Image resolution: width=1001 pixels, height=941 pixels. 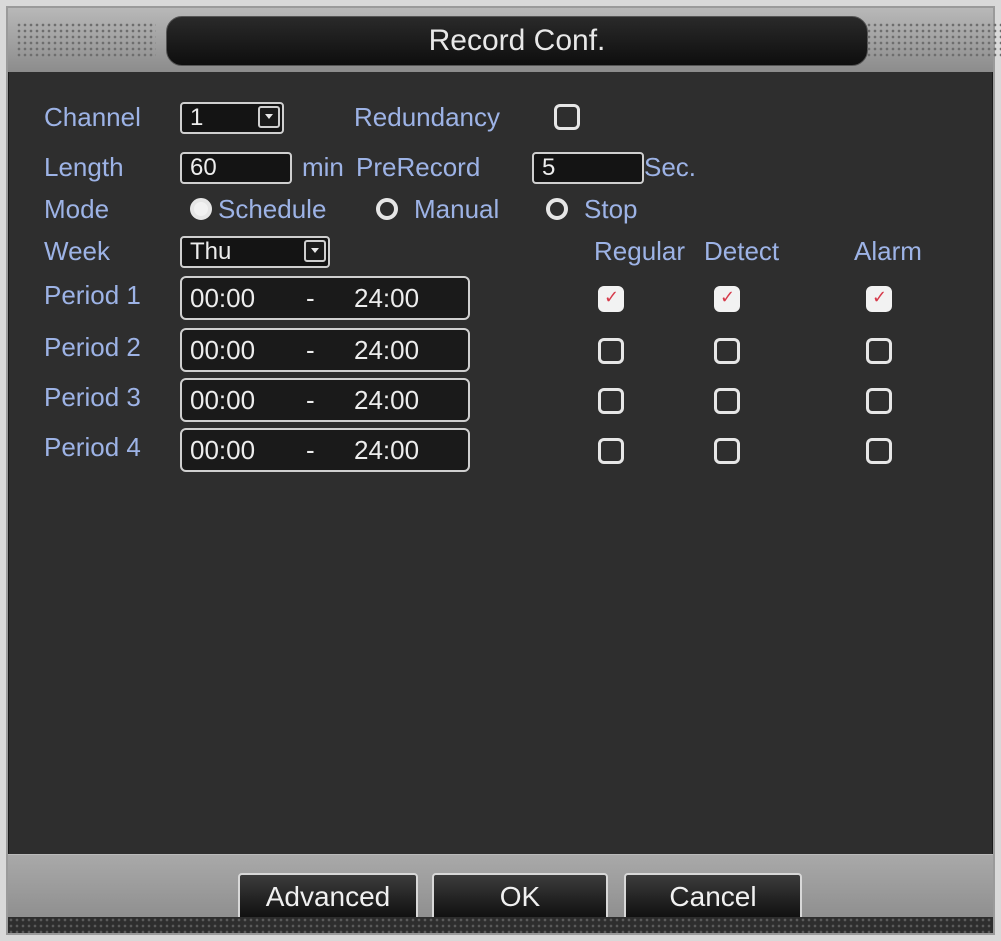 I want to click on week-label: Week, so click(x=77, y=251).